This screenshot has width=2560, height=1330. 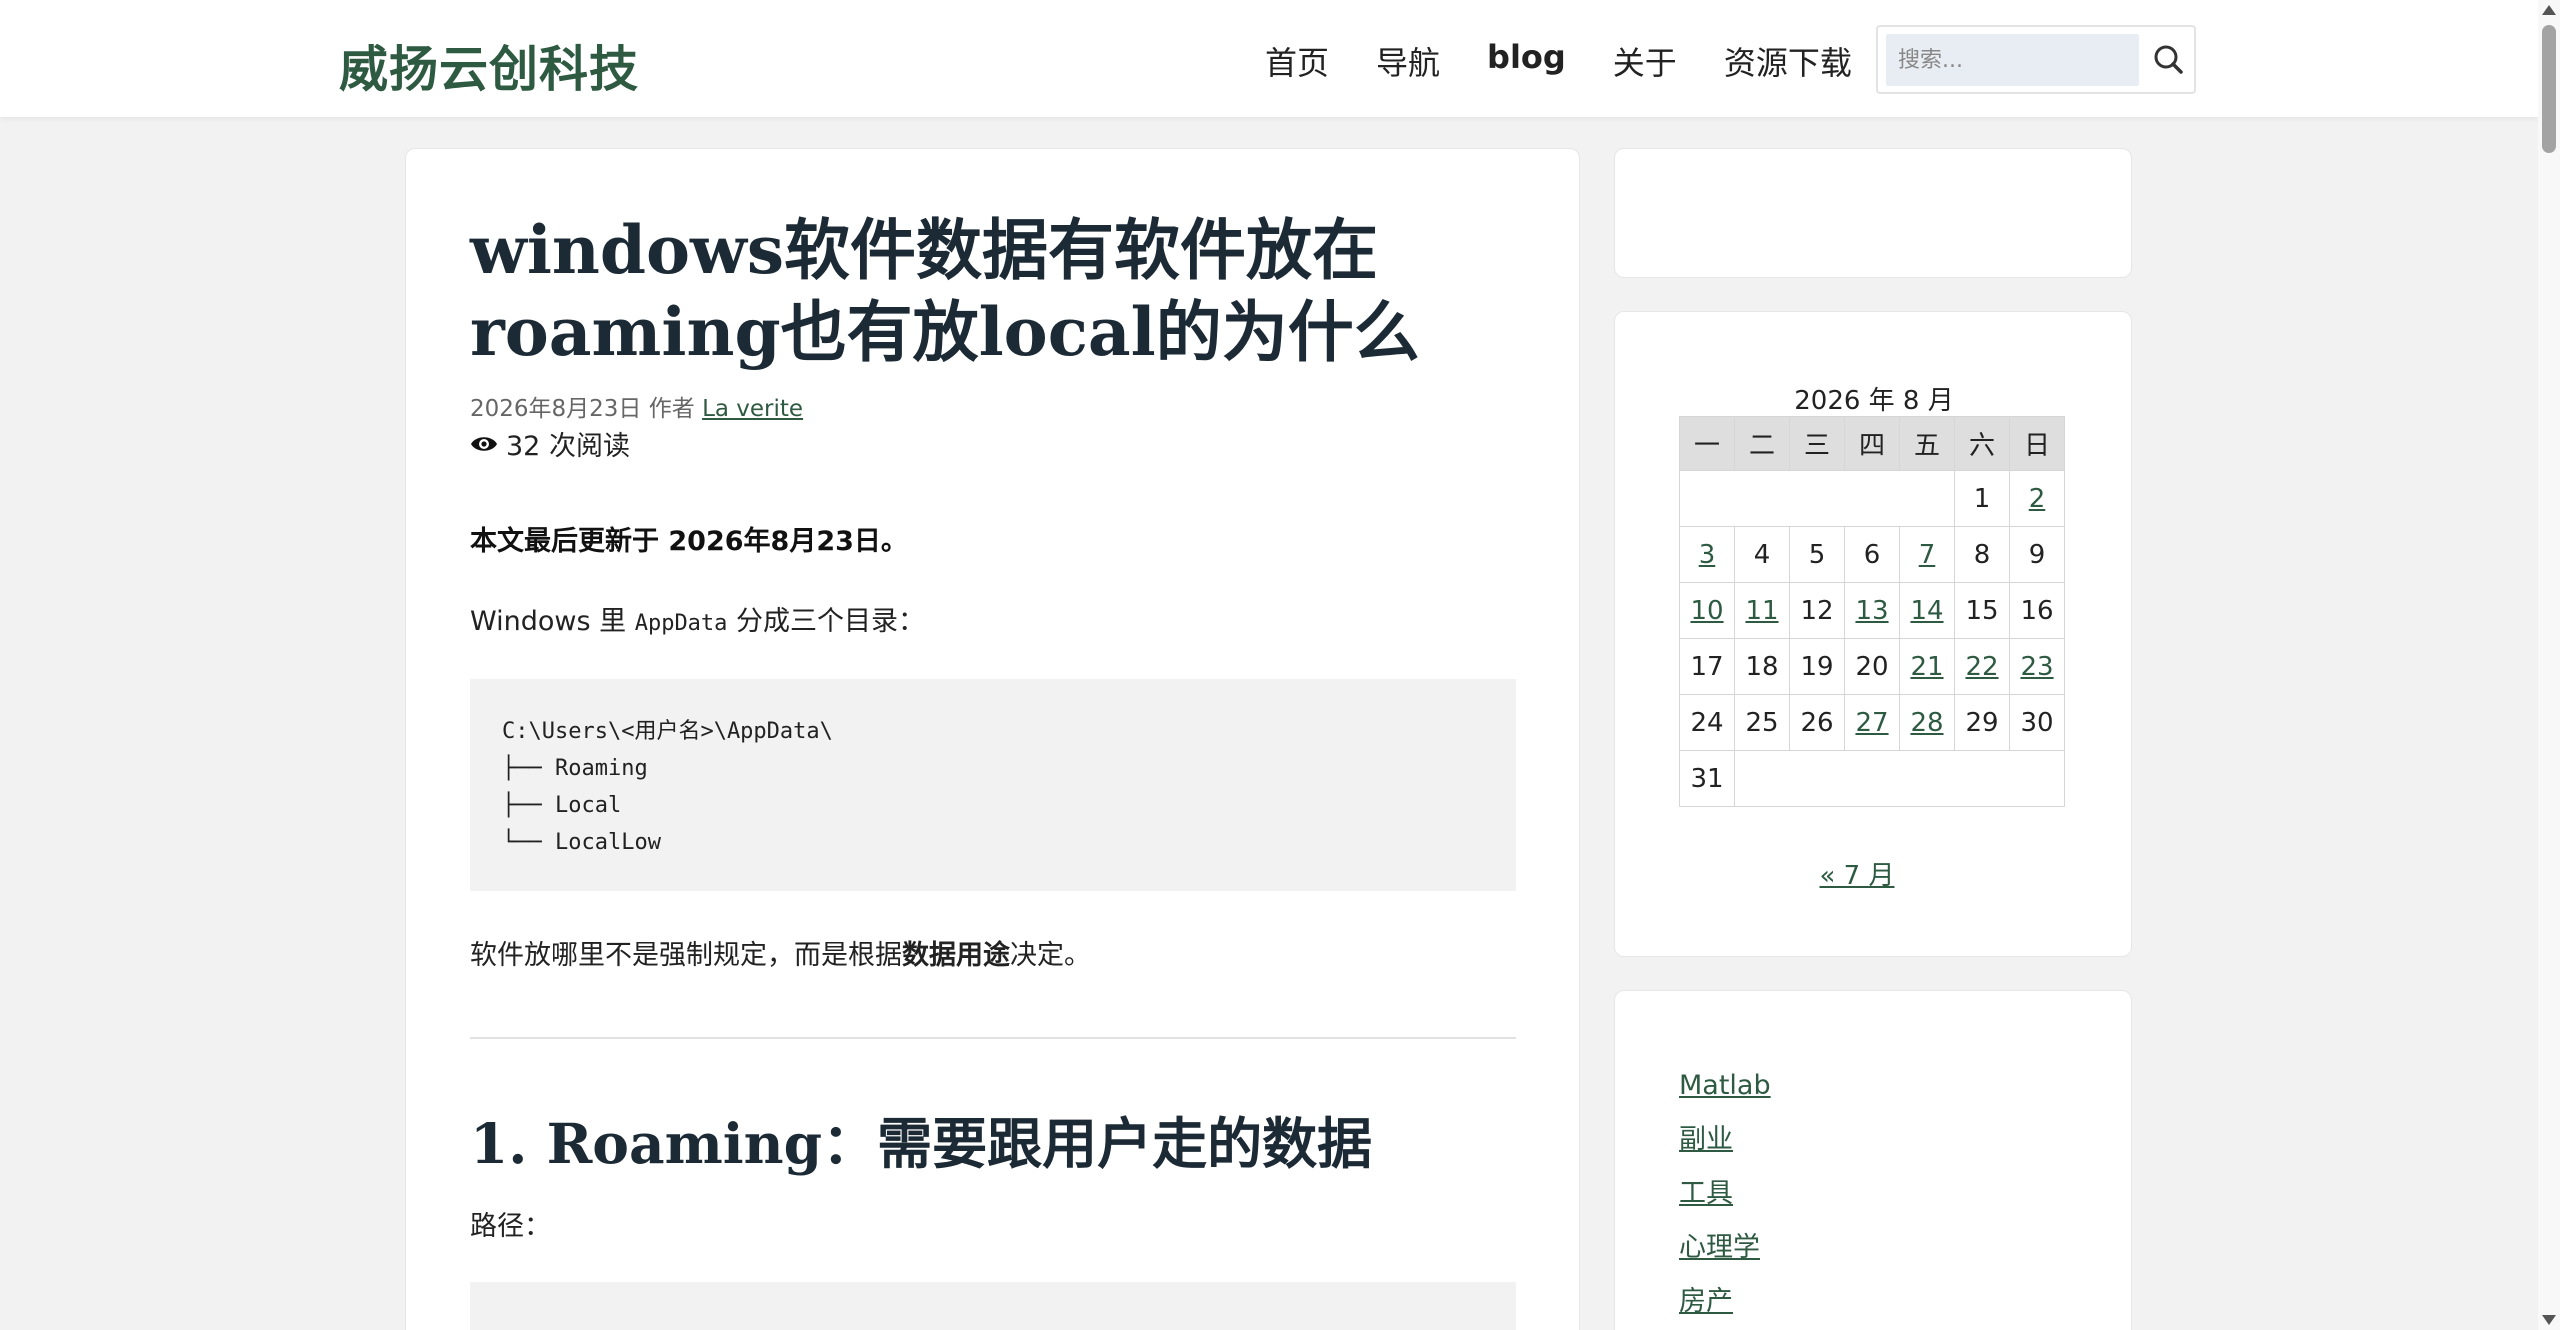 I want to click on calendar-day-link: 27, so click(x=1871, y=723).